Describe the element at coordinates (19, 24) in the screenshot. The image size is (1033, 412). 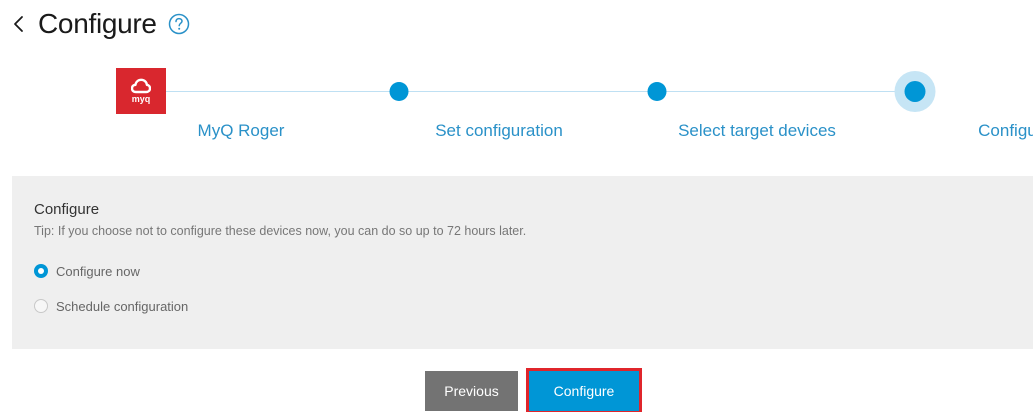
I see `chevron-left-icon` at that location.